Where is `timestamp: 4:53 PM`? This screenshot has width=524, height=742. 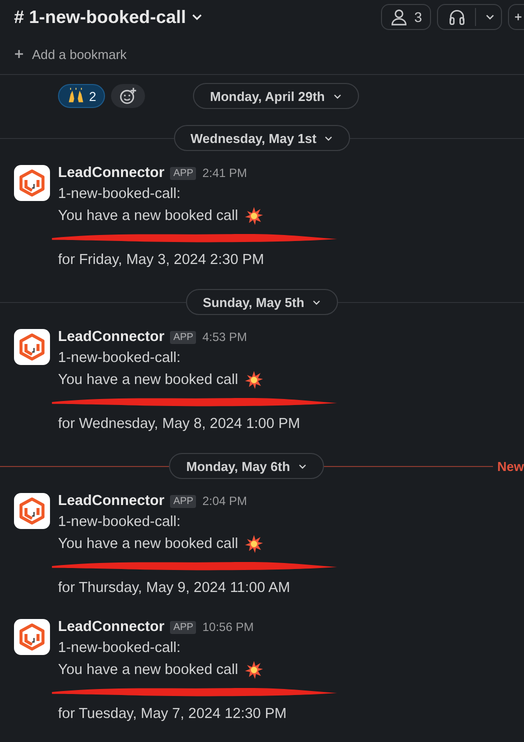 timestamp: 4:53 PM is located at coordinates (225, 337).